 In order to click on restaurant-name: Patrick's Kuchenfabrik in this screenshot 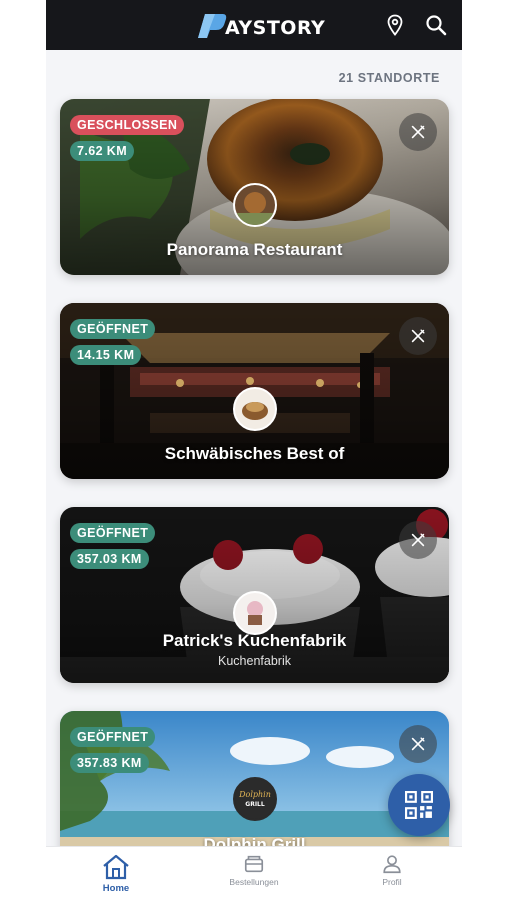, I will do `click(254, 640)`.